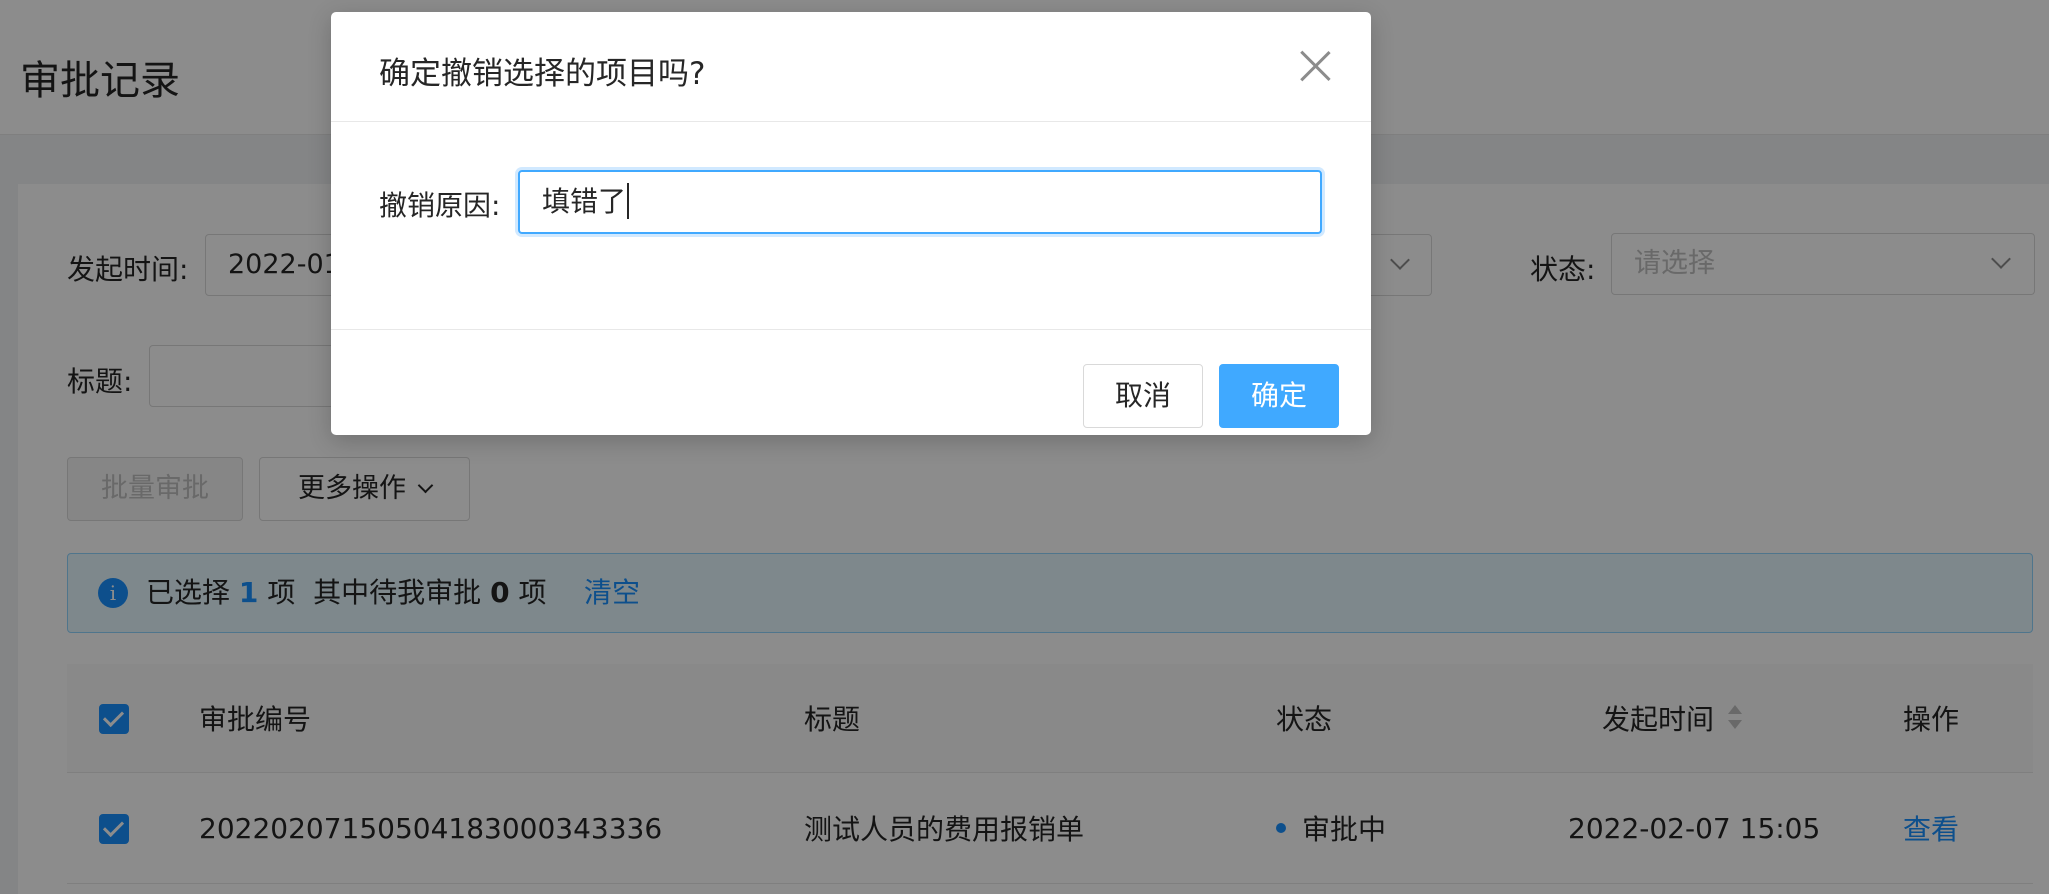 The image size is (2049, 894). I want to click on close-icon, so click(1315, 66).